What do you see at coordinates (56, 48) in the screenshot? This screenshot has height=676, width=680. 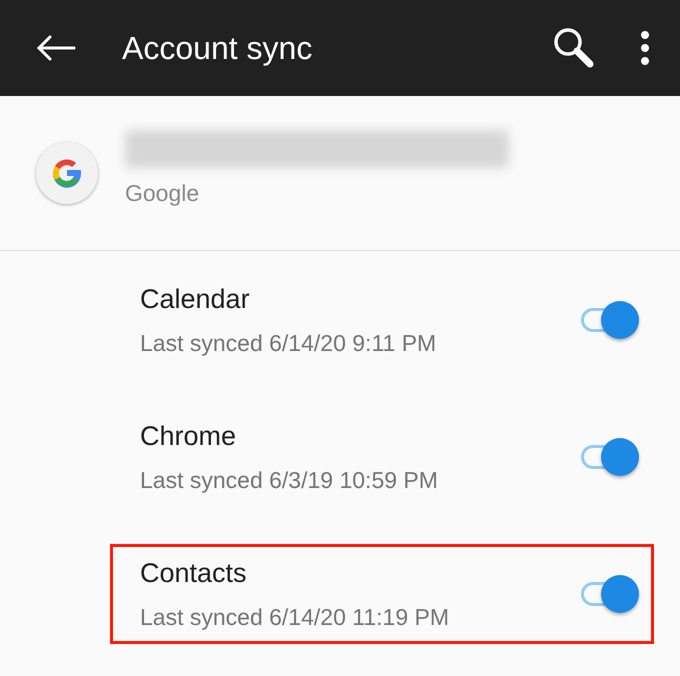 I see `back-arrow-icon` at bounding box center [56, 48].